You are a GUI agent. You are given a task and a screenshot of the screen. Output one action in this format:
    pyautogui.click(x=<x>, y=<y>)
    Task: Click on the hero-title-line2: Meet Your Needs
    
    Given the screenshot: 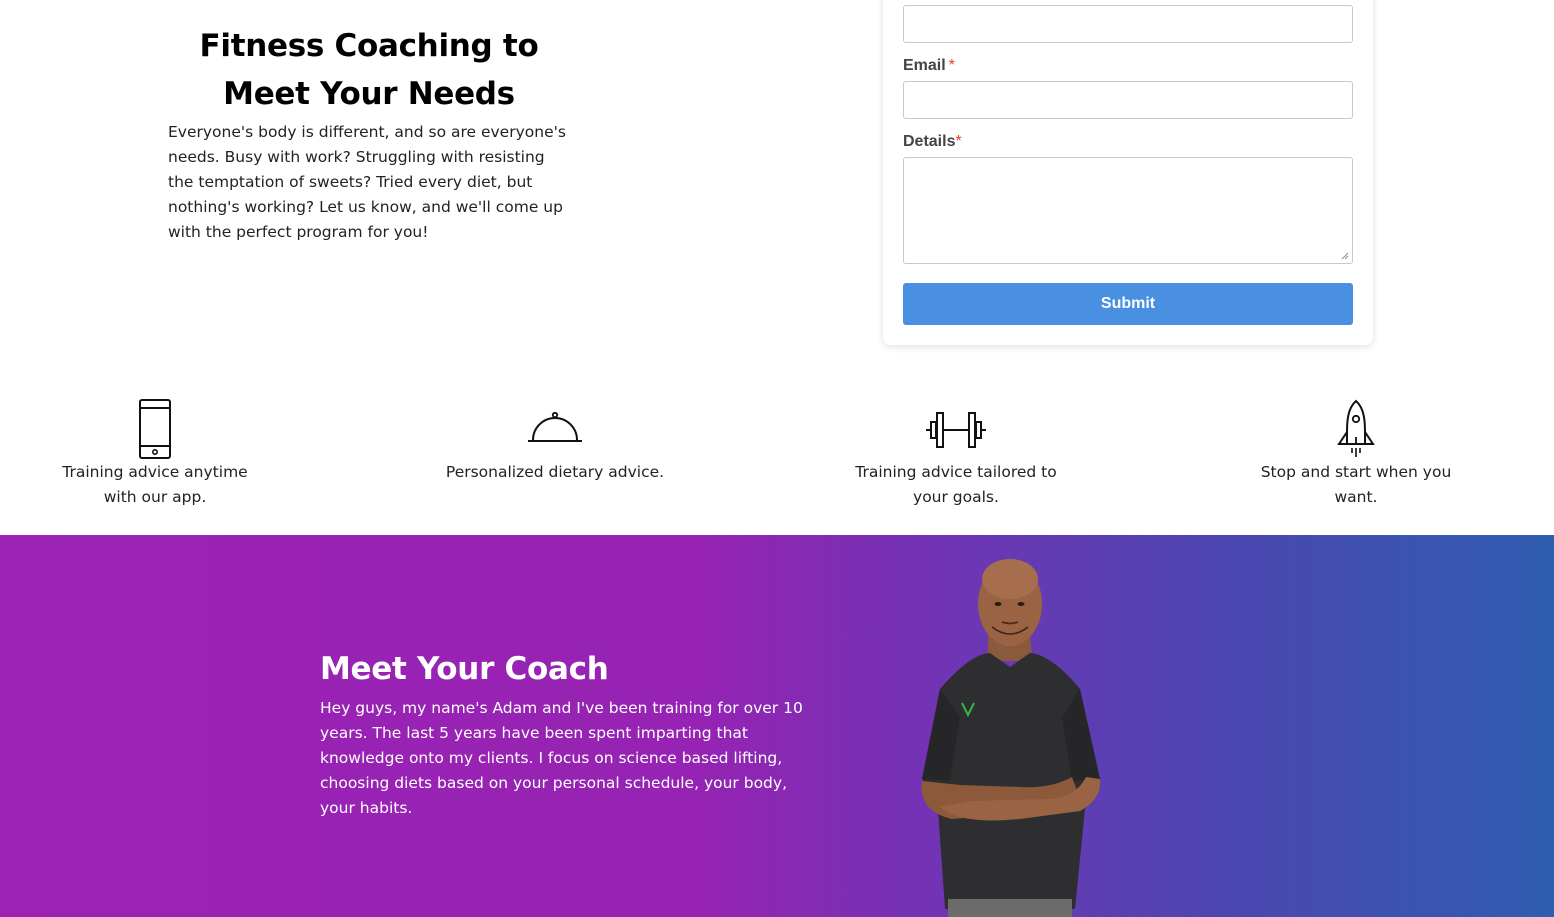 What is the action you would take?
    pyautogui.click(x=369, y=94)
    